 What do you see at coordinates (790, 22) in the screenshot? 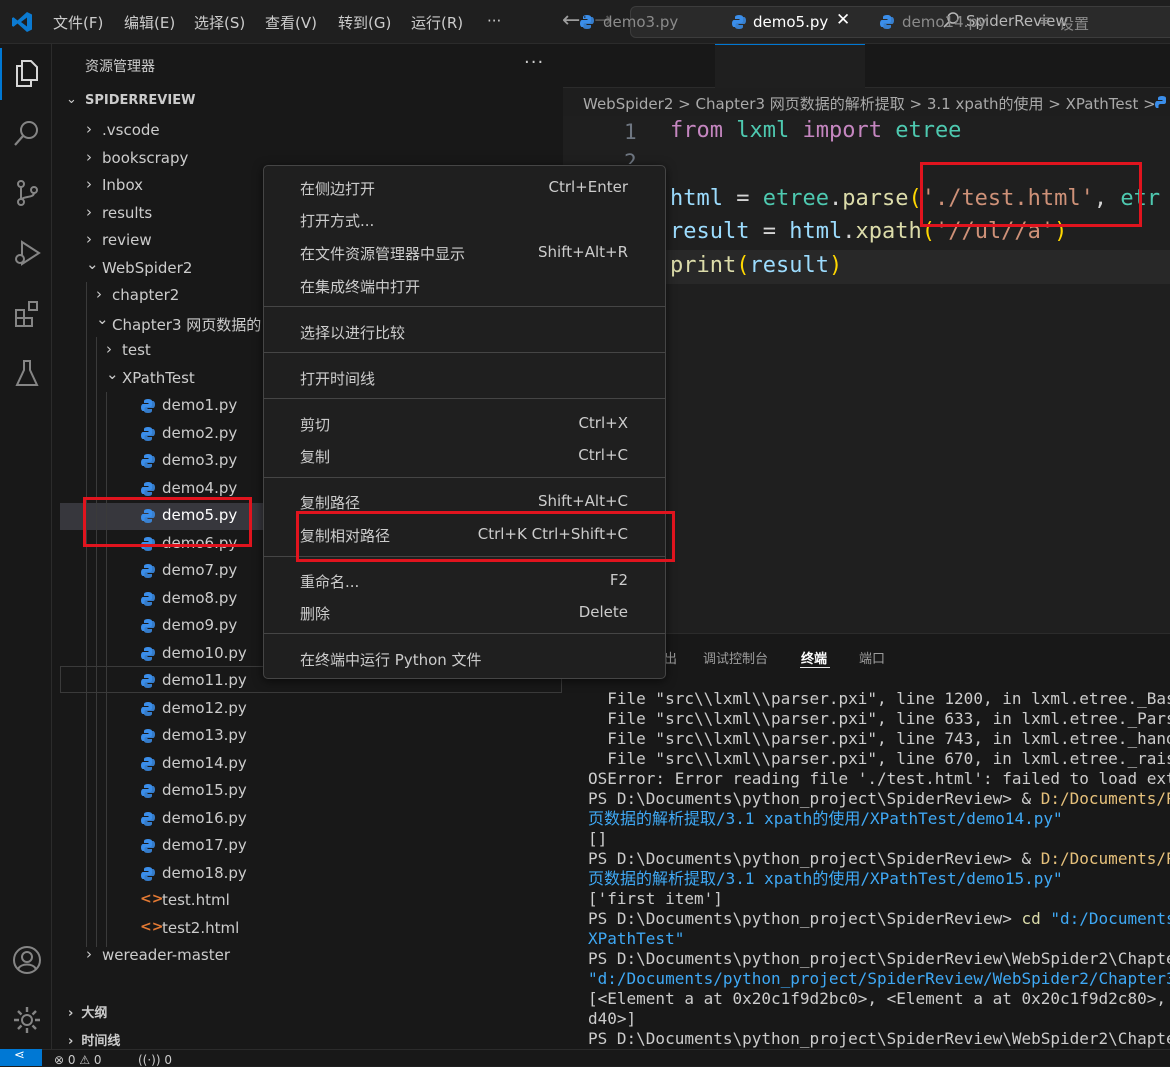
I see `tab-demo5: demo5.py ✕` at bounding box center [790, 22].